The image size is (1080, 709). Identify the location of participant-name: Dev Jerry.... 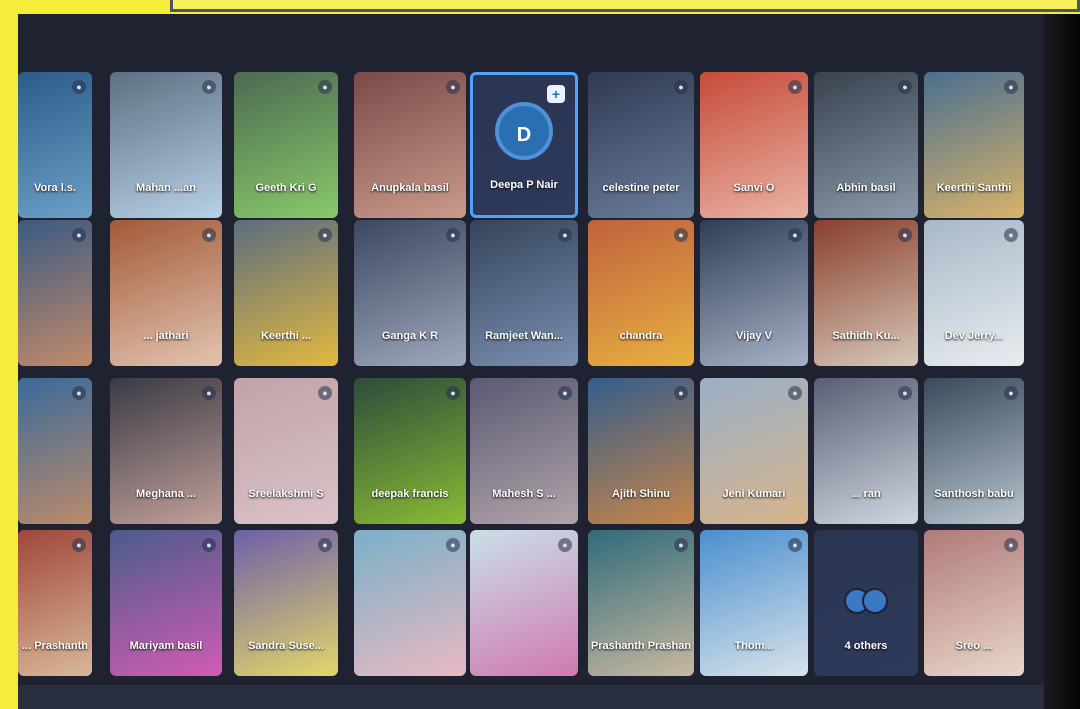
(974, 336).